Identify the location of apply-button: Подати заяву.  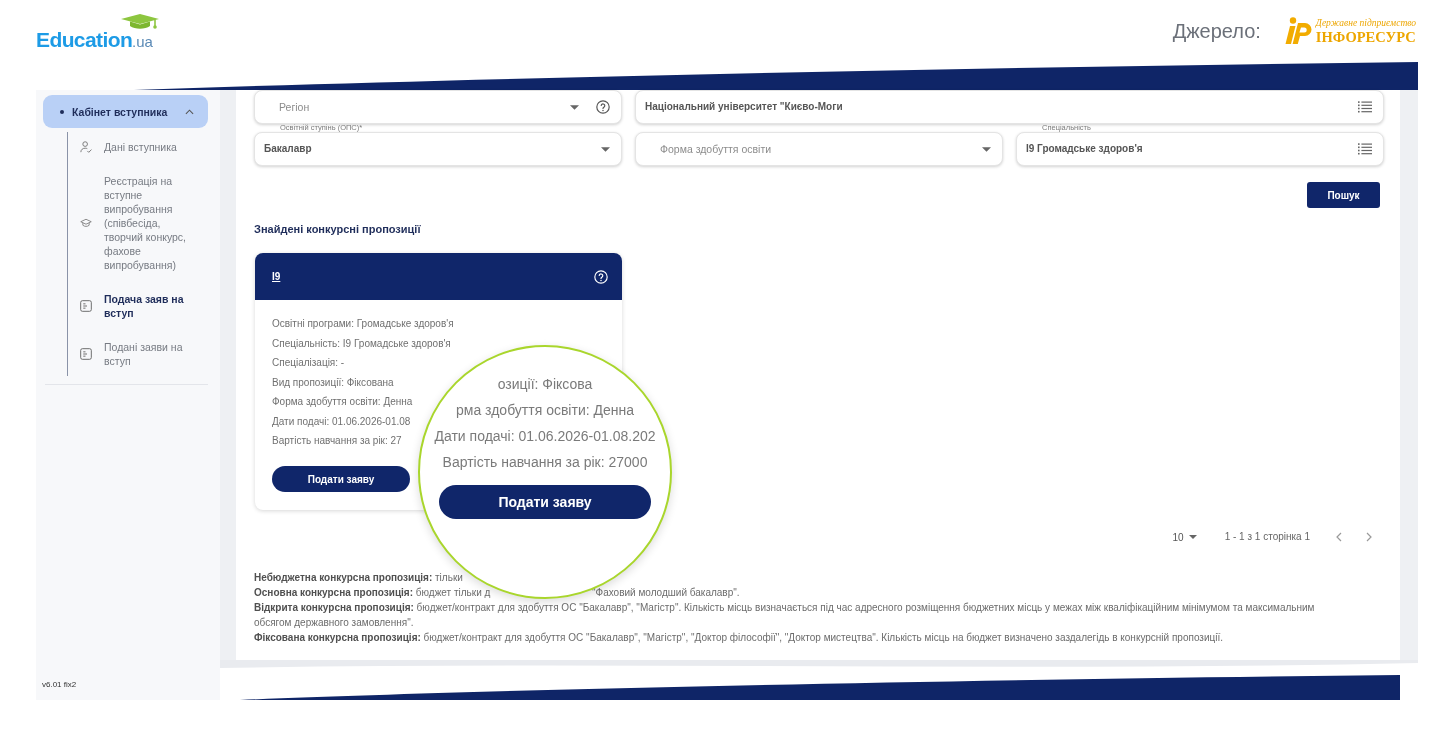
(341, 479).